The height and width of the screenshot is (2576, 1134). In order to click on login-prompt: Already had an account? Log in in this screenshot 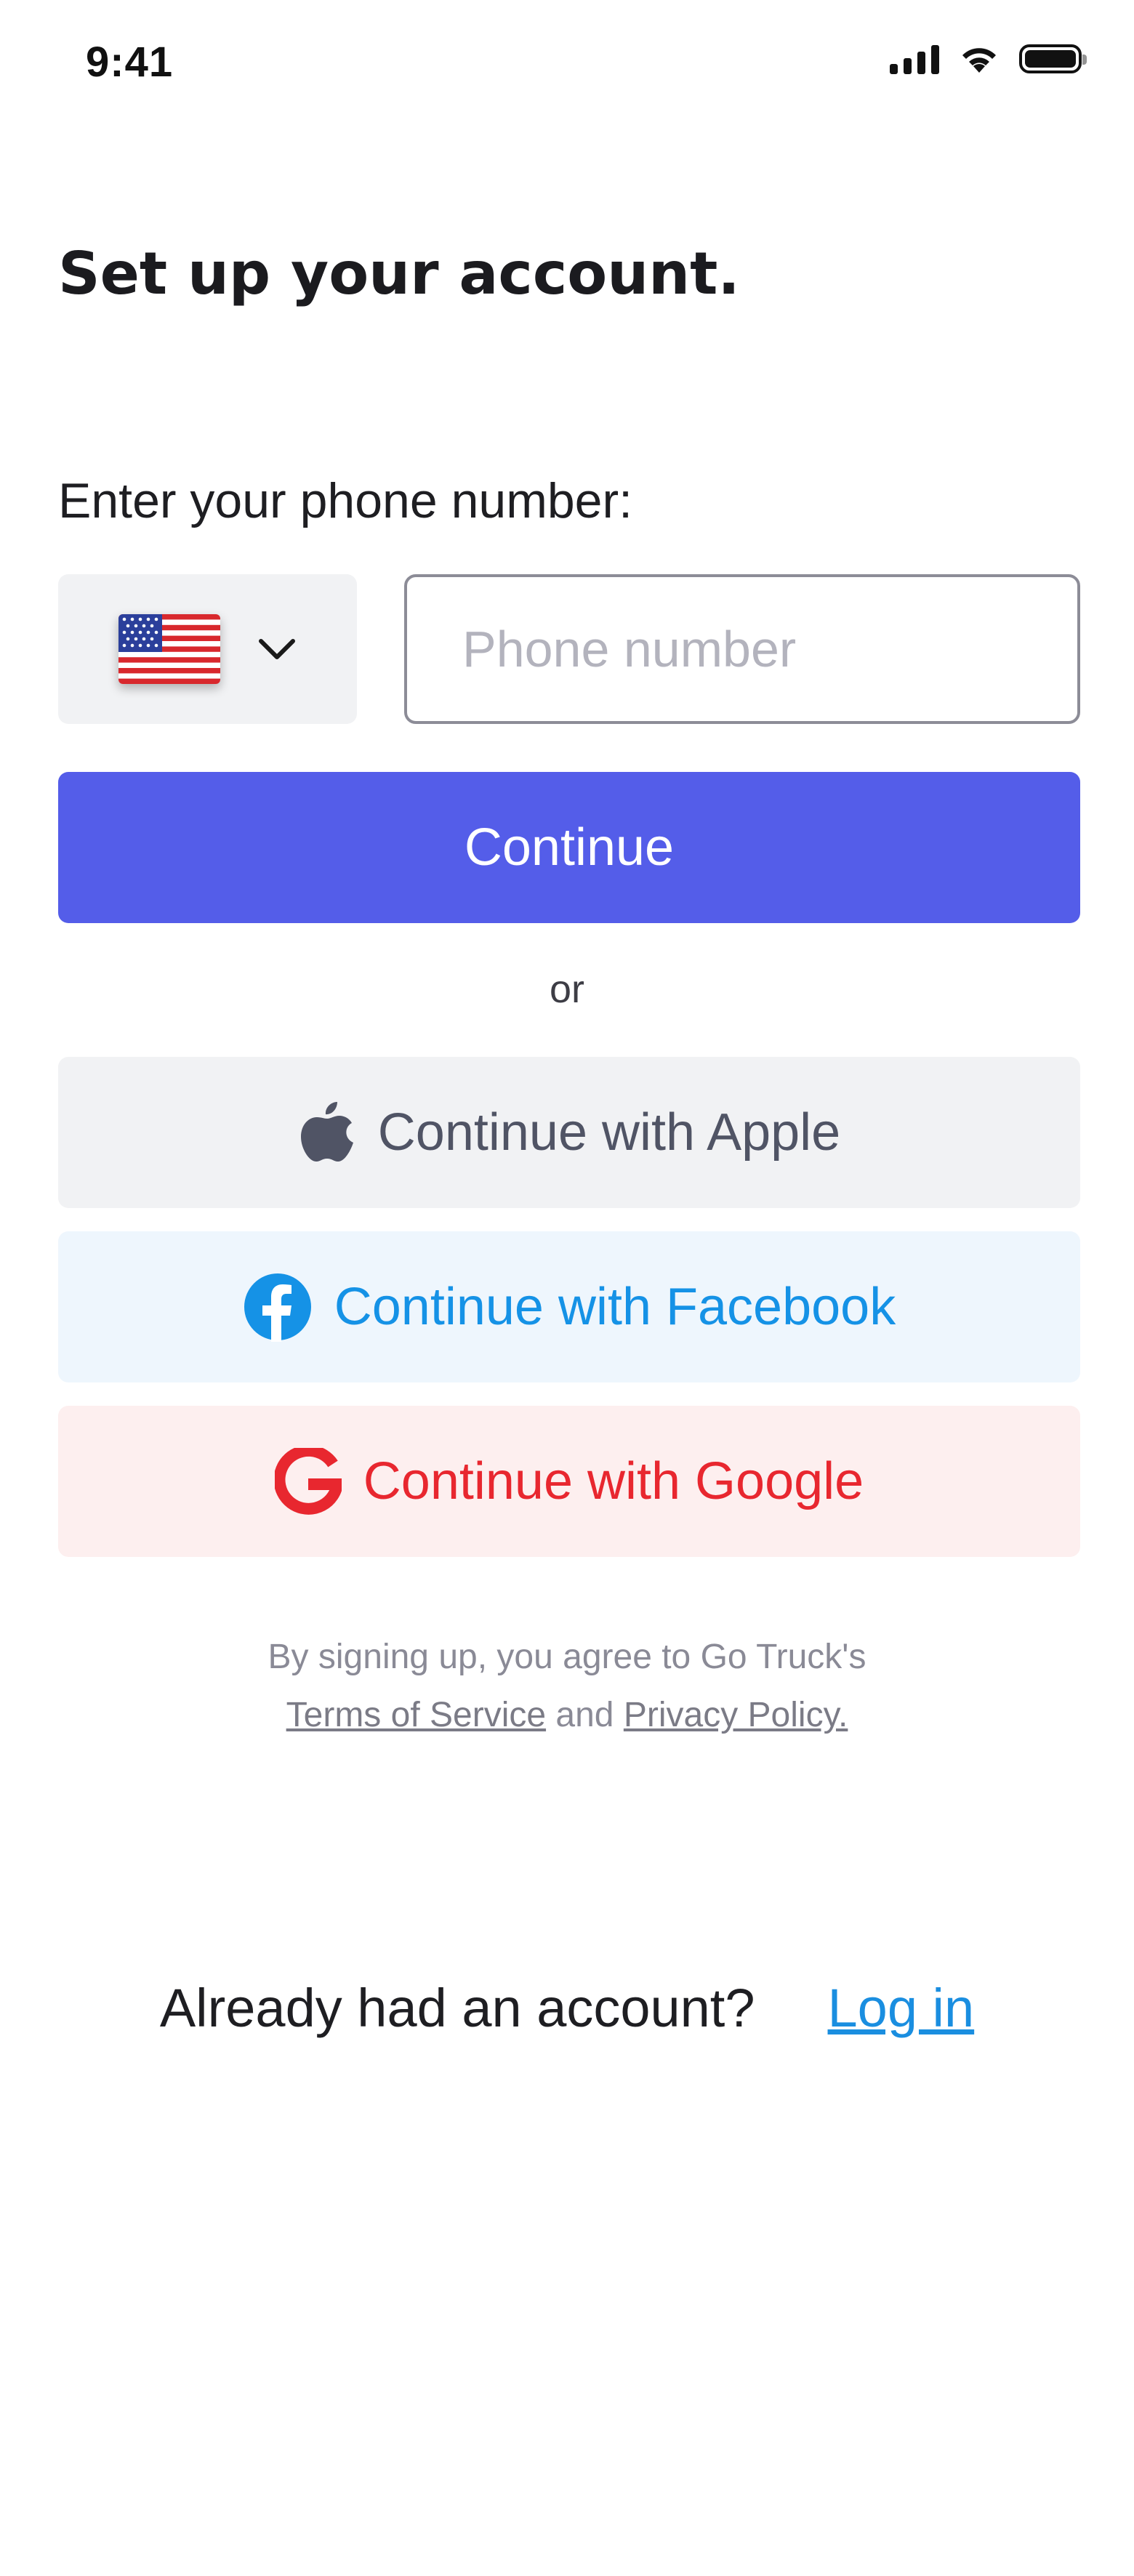, I will do `click(567, 2008)`.